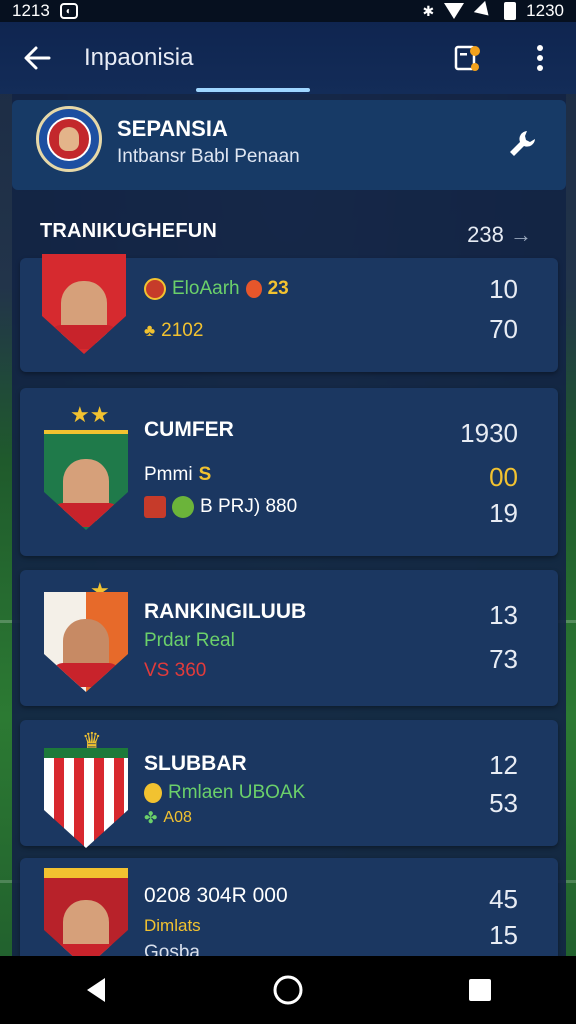  What do you see at coordinates (288, 11) in the screenshot?
I see `status-bar: 1213 ◐ ✱ 1230` at bounding box center [288, 11].